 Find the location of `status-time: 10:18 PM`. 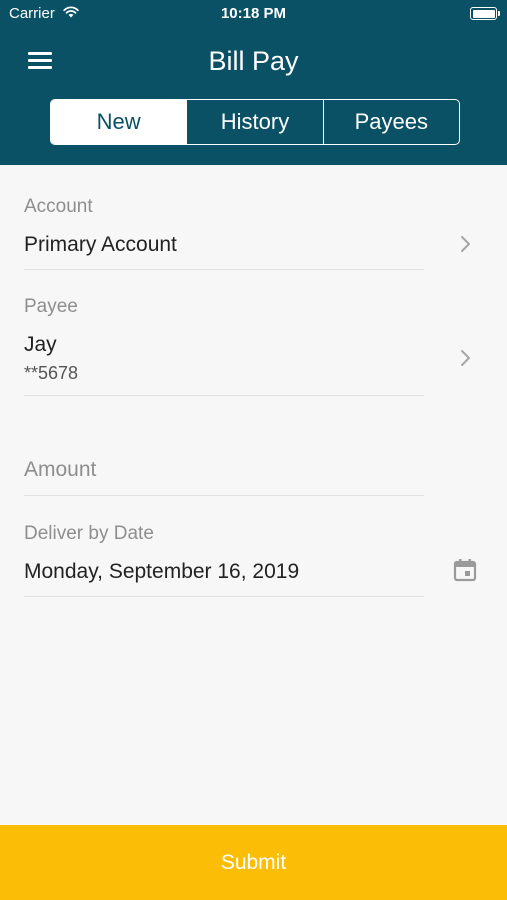

status-time: 10:18 PM is located at coordinates (253, 13).